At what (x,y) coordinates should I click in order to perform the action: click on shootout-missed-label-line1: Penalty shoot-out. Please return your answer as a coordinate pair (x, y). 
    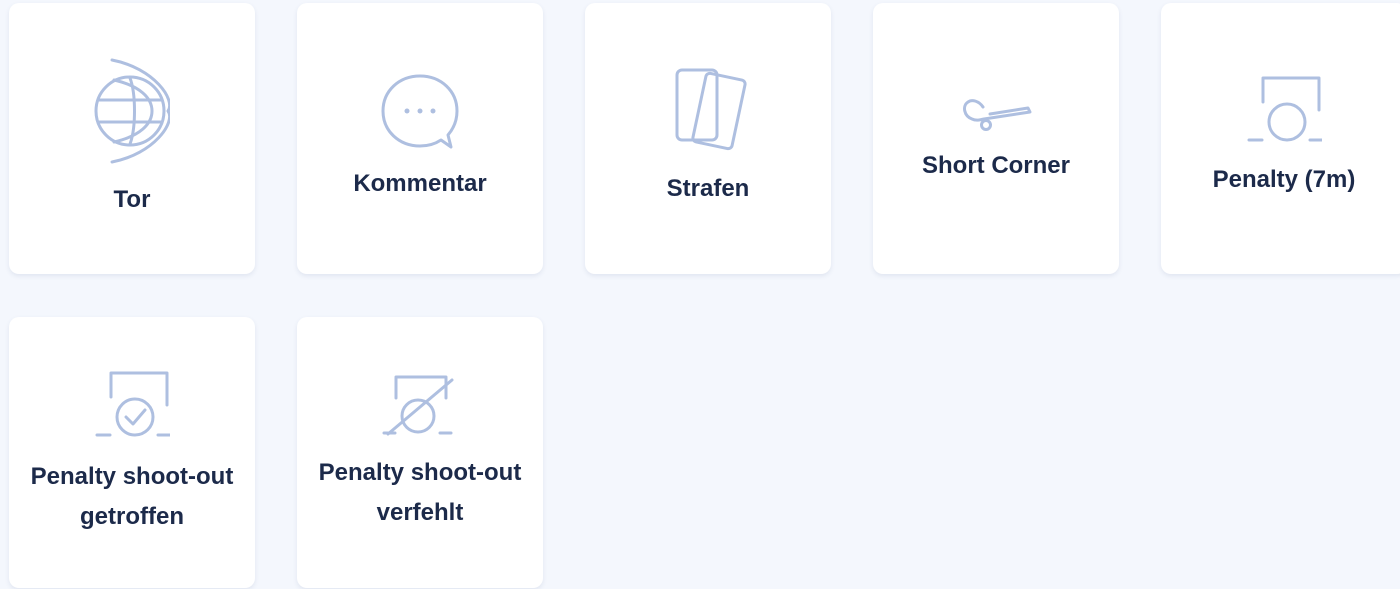
    Looking at the image, I should click on (420, 472).